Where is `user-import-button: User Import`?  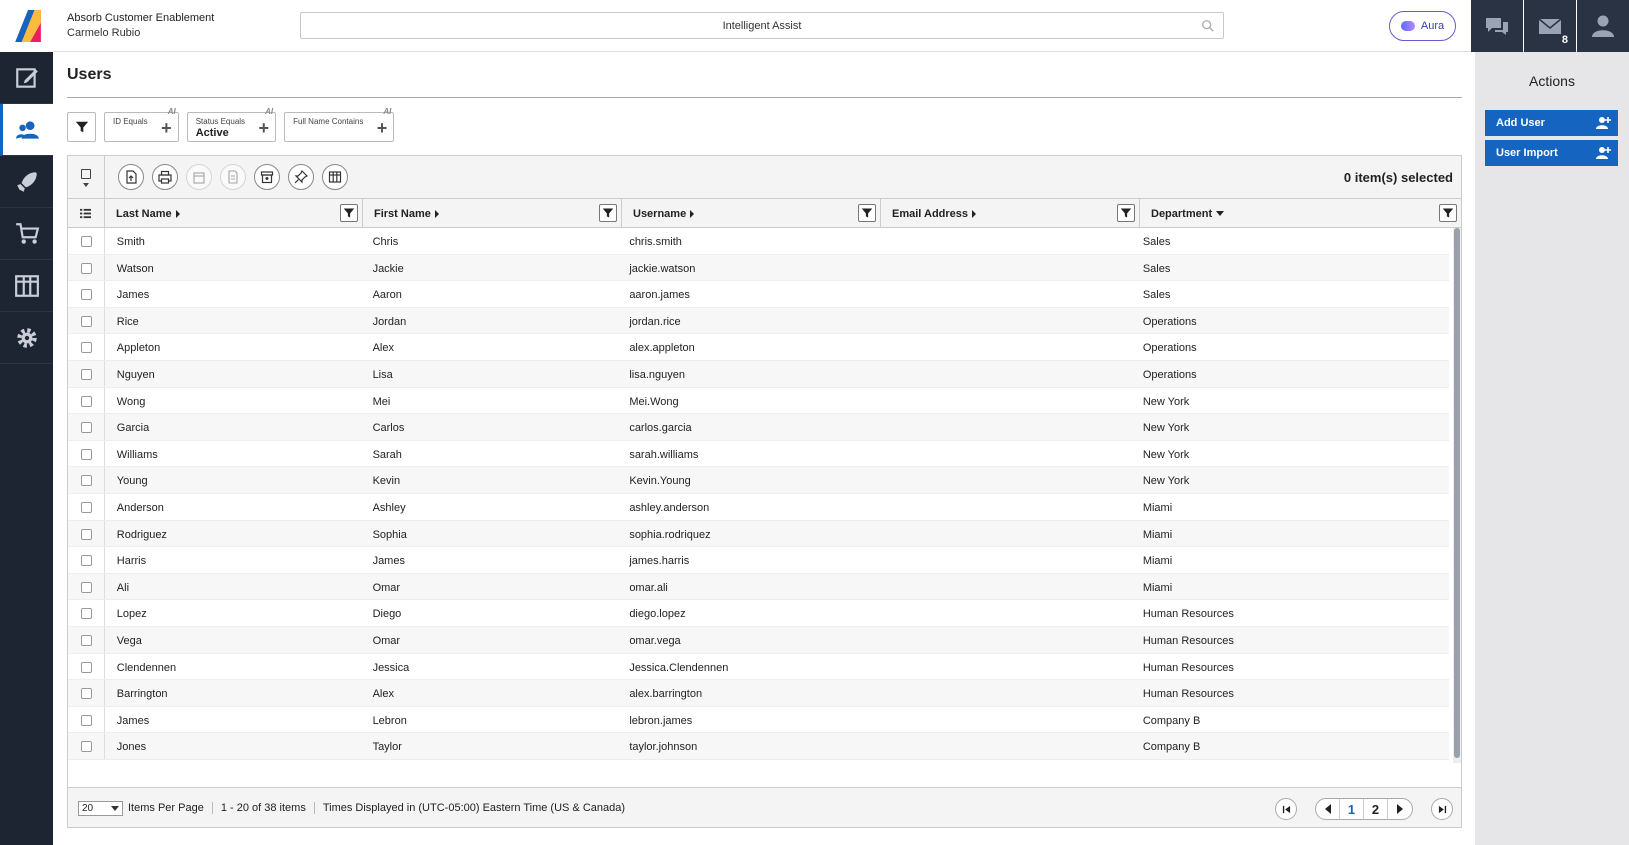 user-import-button: User Import is located at coordinates (1551, 153).